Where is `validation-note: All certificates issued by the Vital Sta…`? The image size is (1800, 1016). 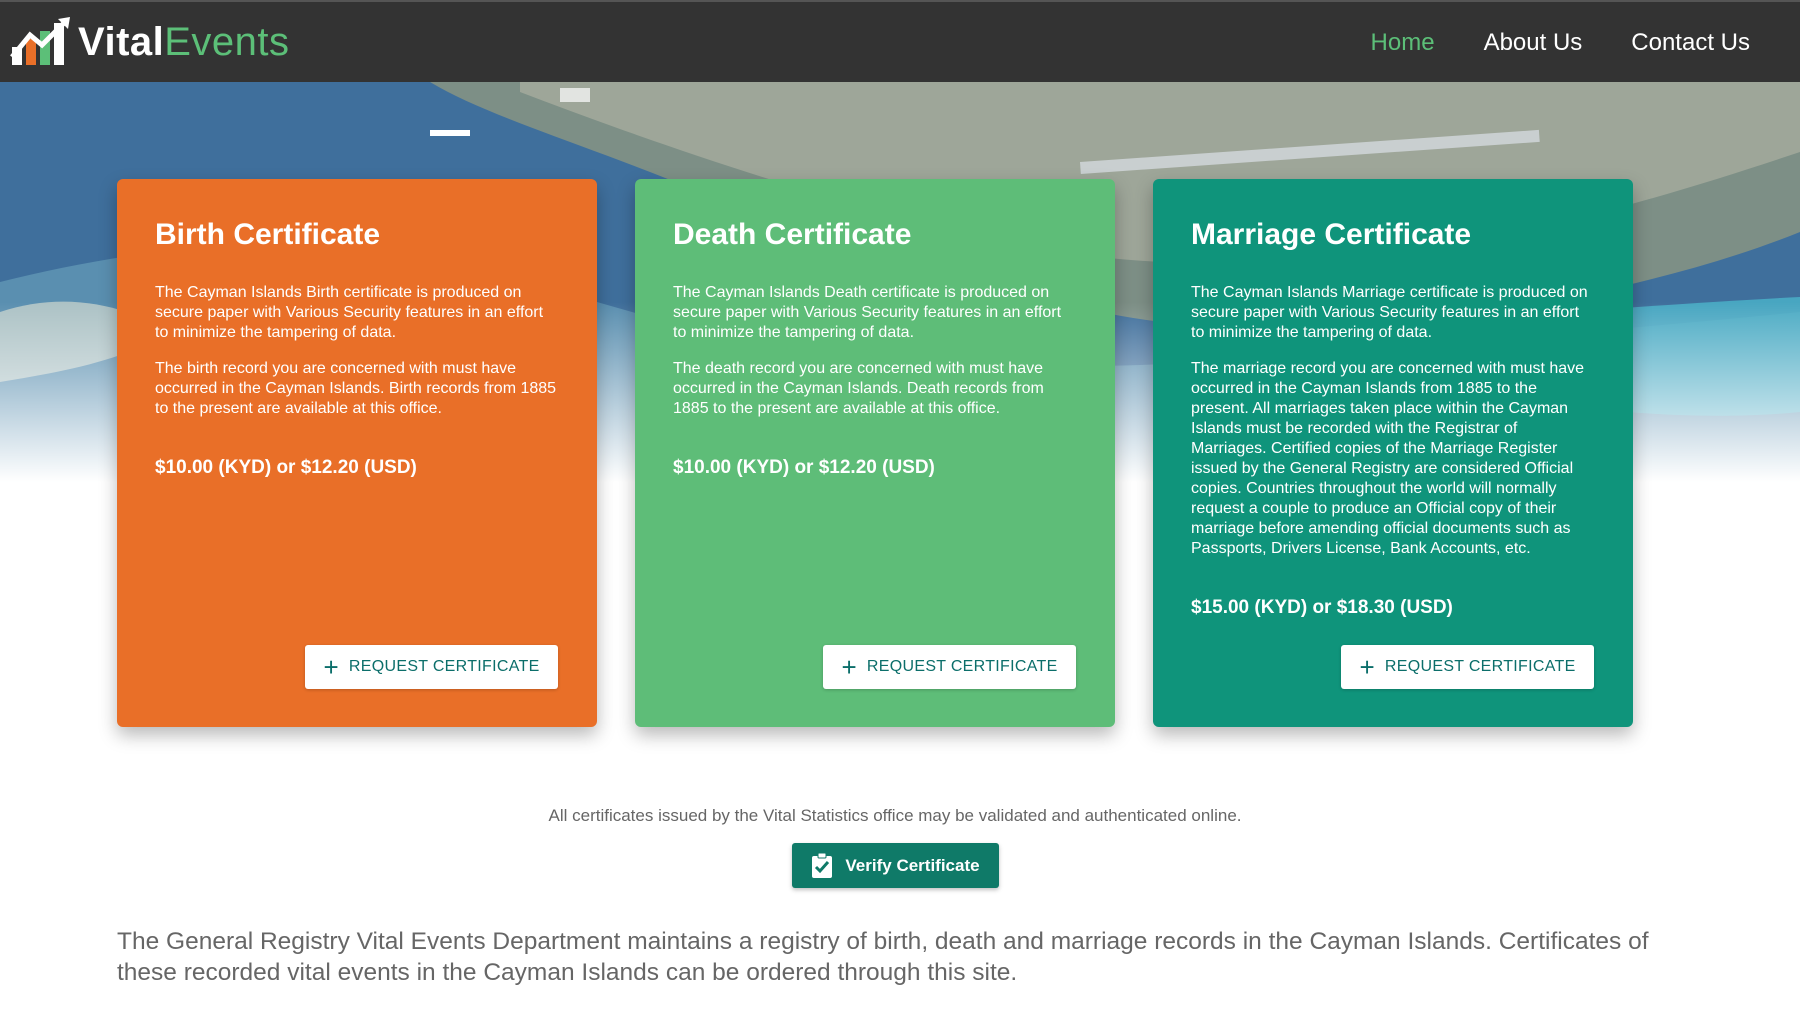
validation-note: All certificates issued by the Vital Sta… is located at coordinates (895, 815).